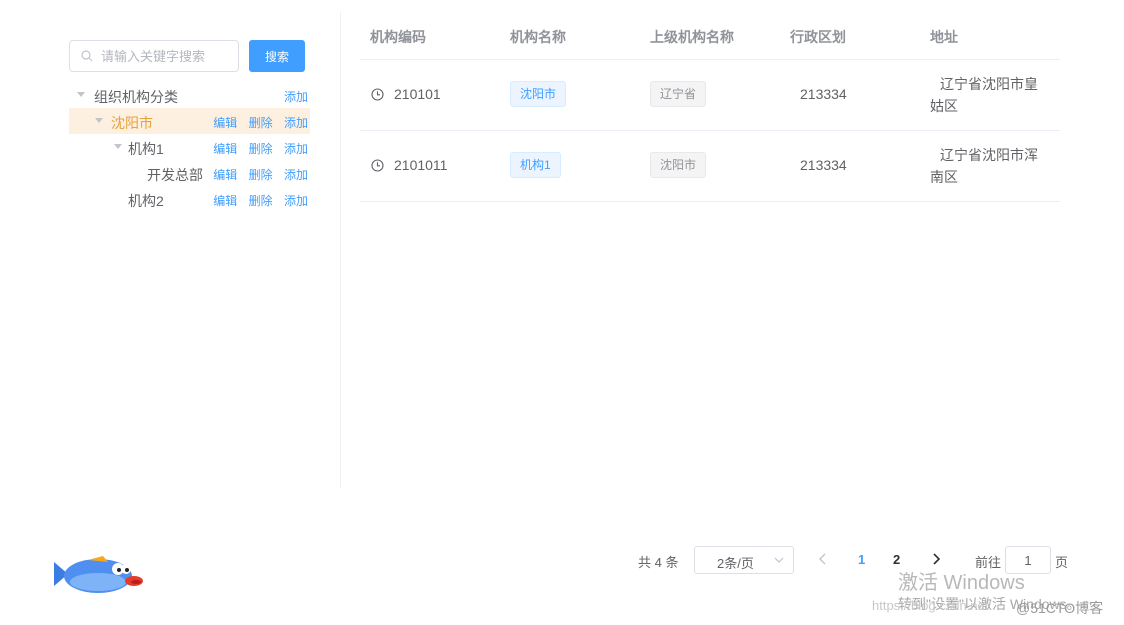 Image resolution: width=1124 pixels, height=625 pixels. What do you see at coordinates (98, 574) in the screenshot?
I see `fish-mascot-icon` at bounding box center [98, 574].